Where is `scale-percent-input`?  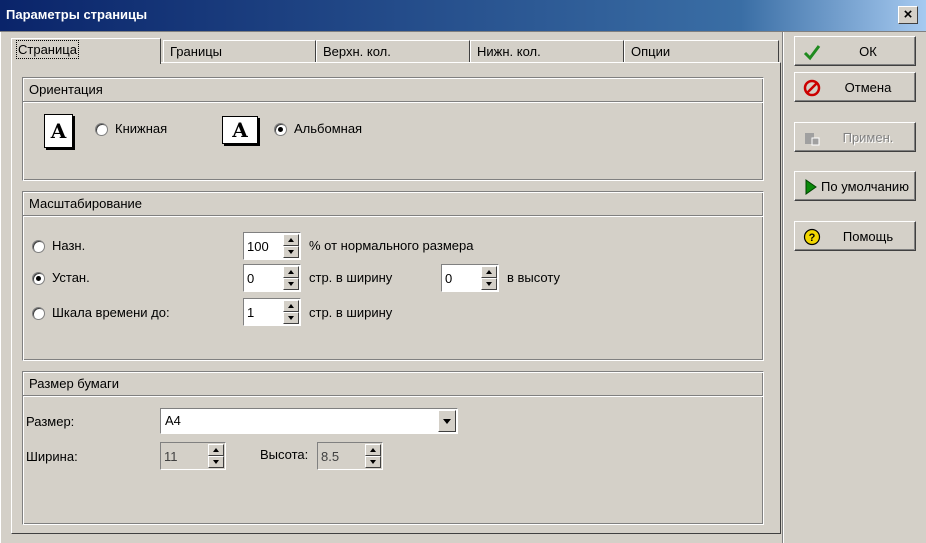
scale-percent-input is located at coordinates (263, 246).